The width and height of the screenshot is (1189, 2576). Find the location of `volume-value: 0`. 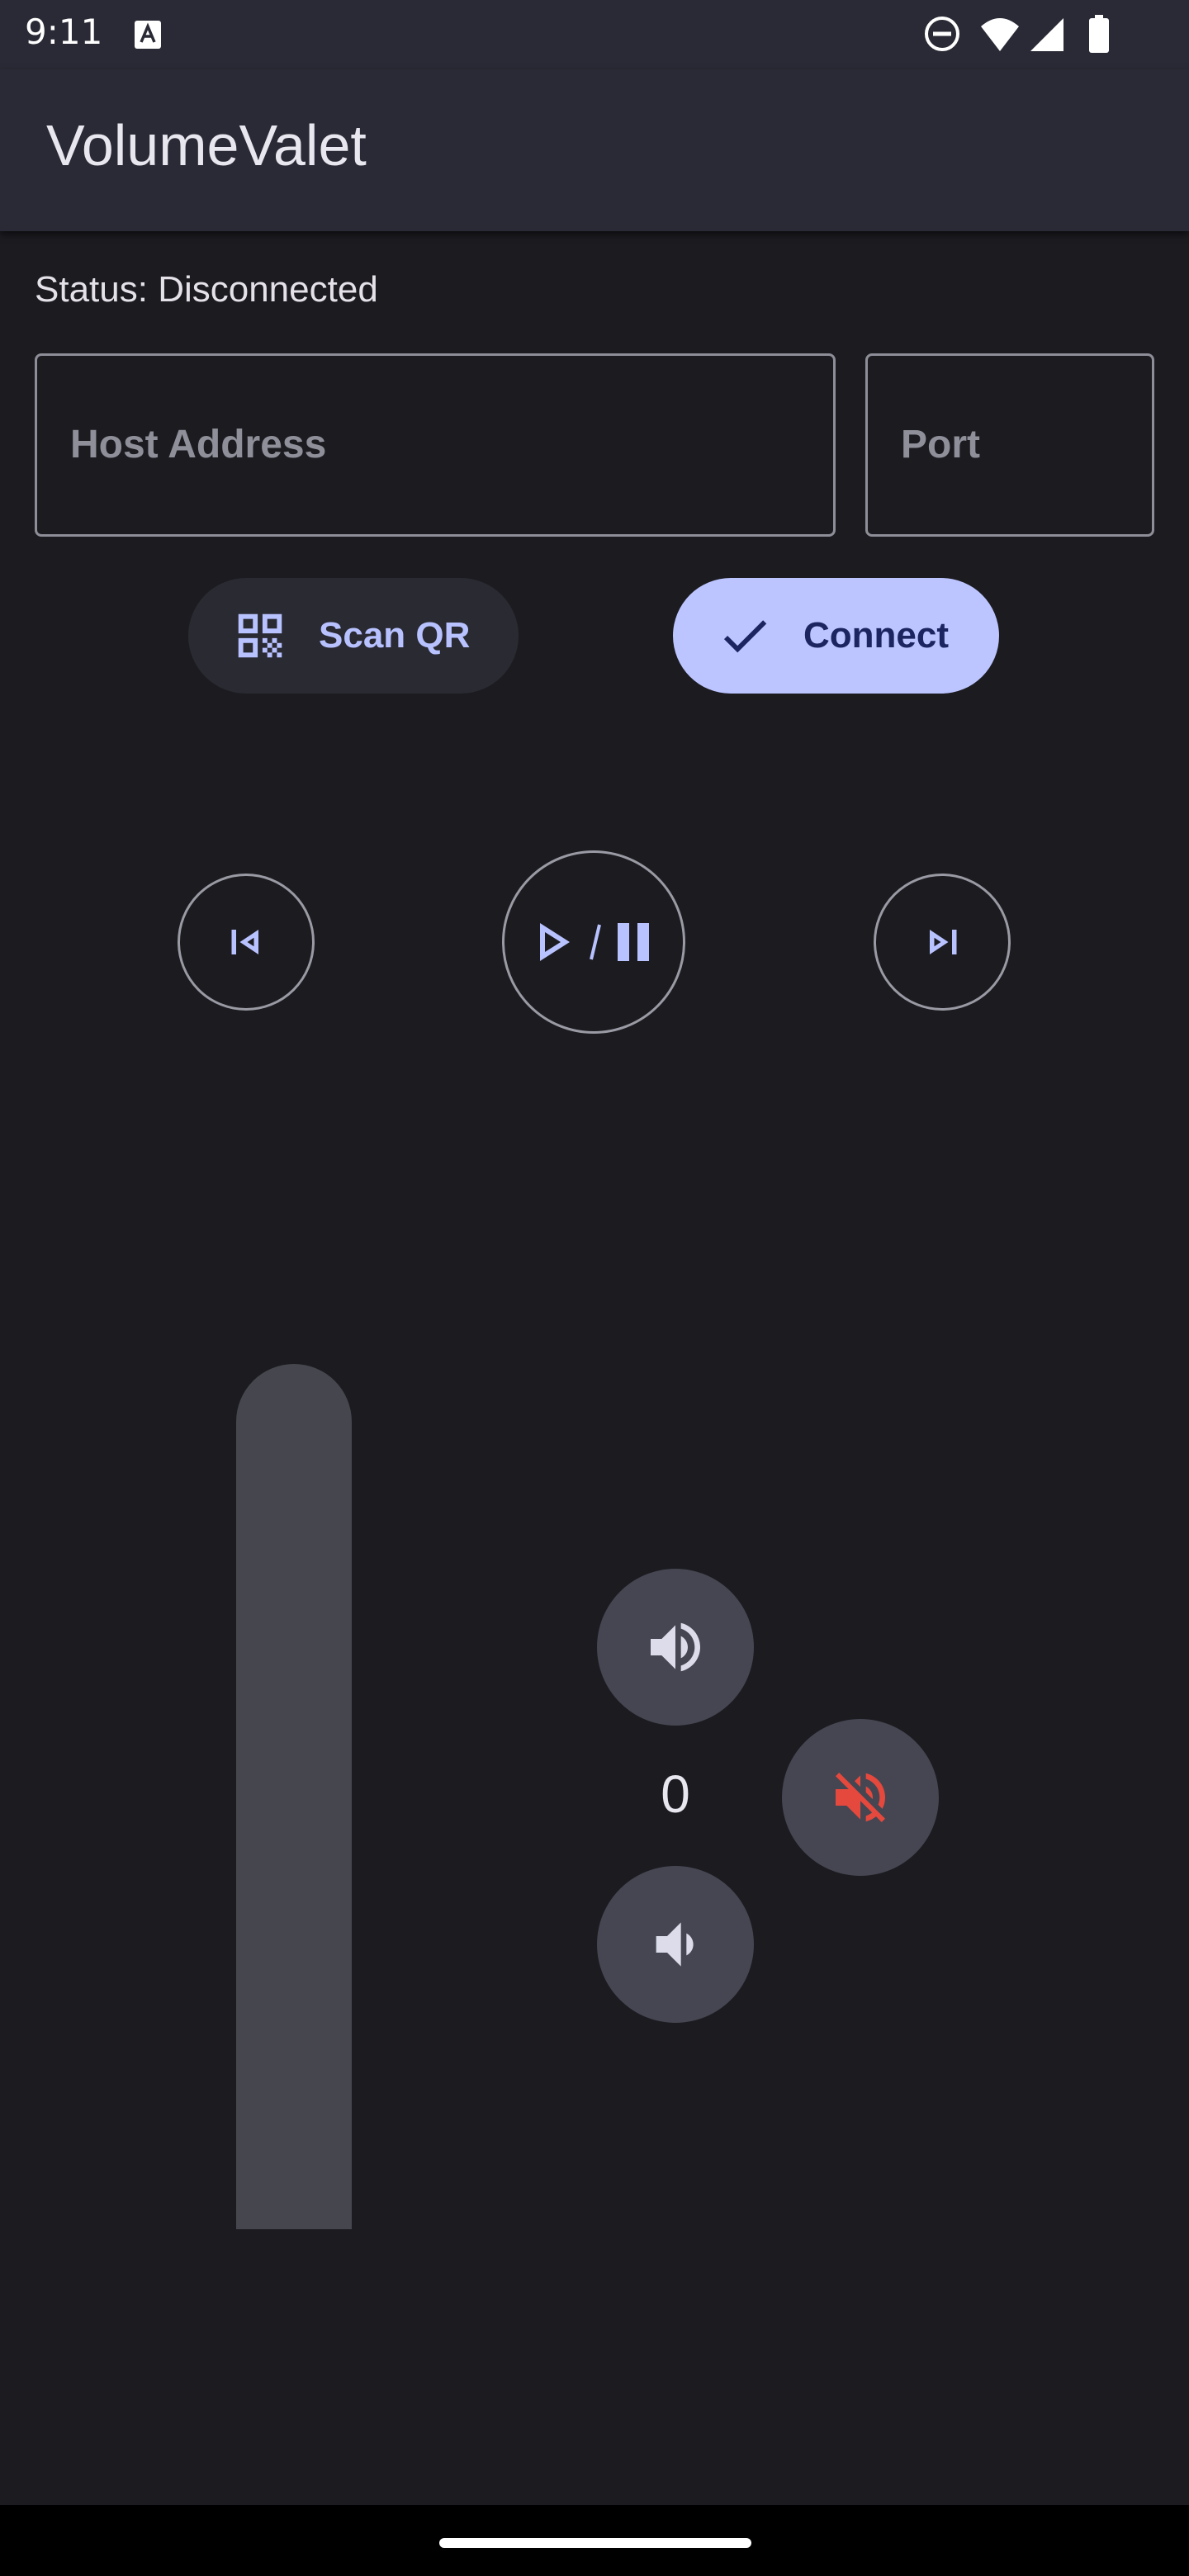

volume-value: 0 is located at coordinates (675, 1794).